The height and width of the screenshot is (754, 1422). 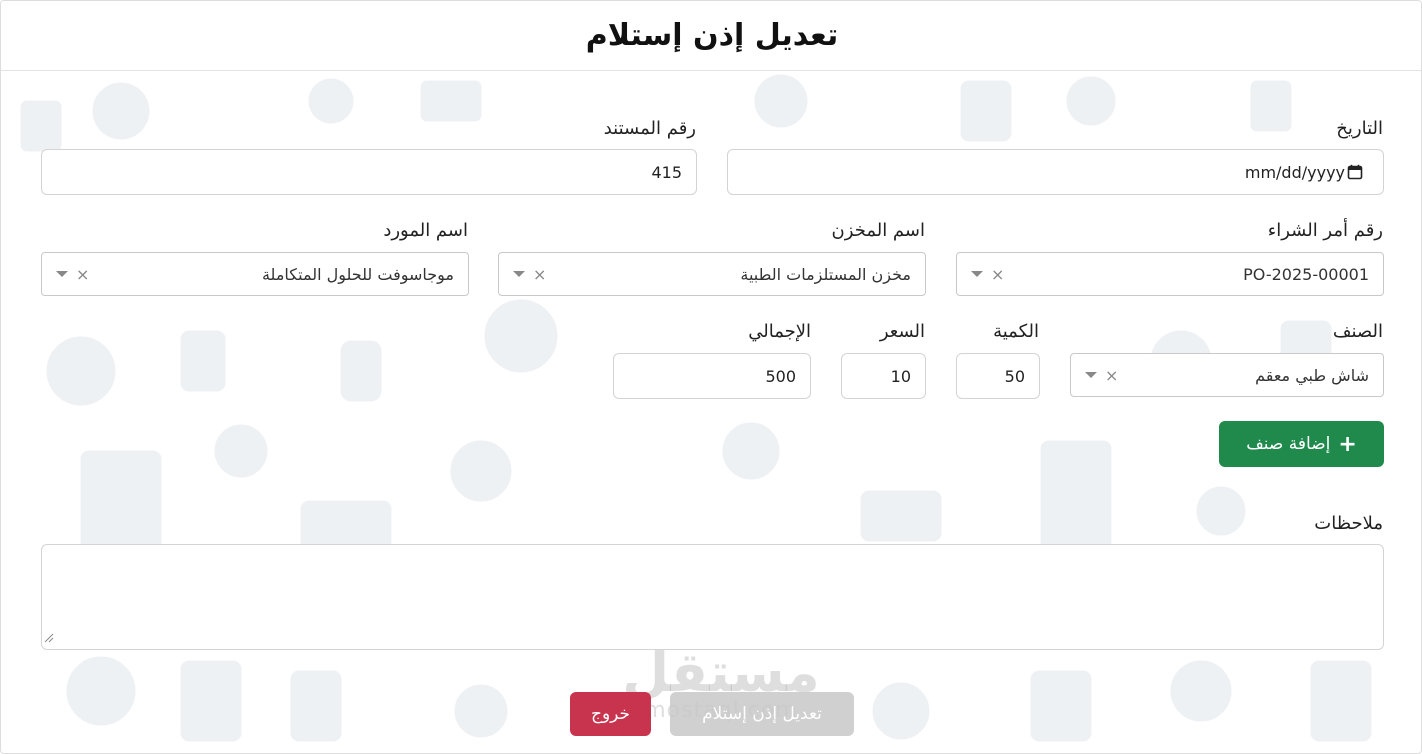 I want to click on supplier-label: اسم المورد, so click(x=425, y=230).